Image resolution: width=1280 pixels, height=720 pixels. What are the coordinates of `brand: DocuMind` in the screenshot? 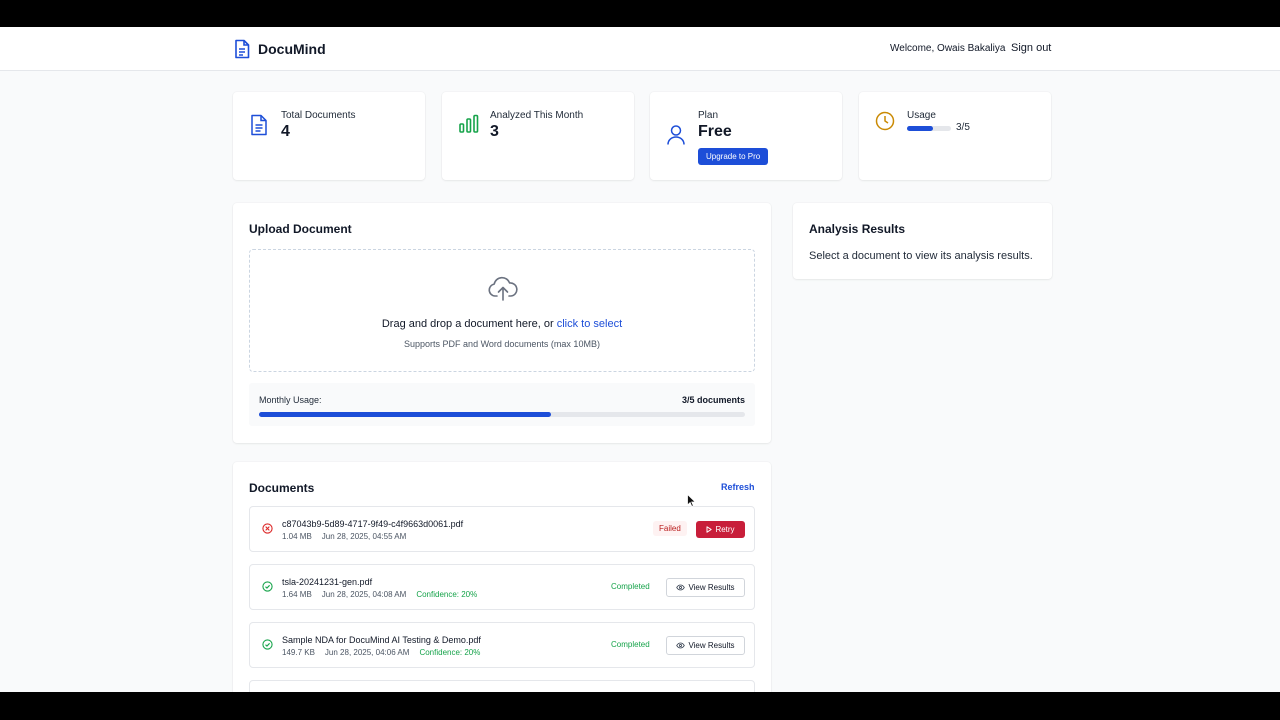 It's located at (280, 49).